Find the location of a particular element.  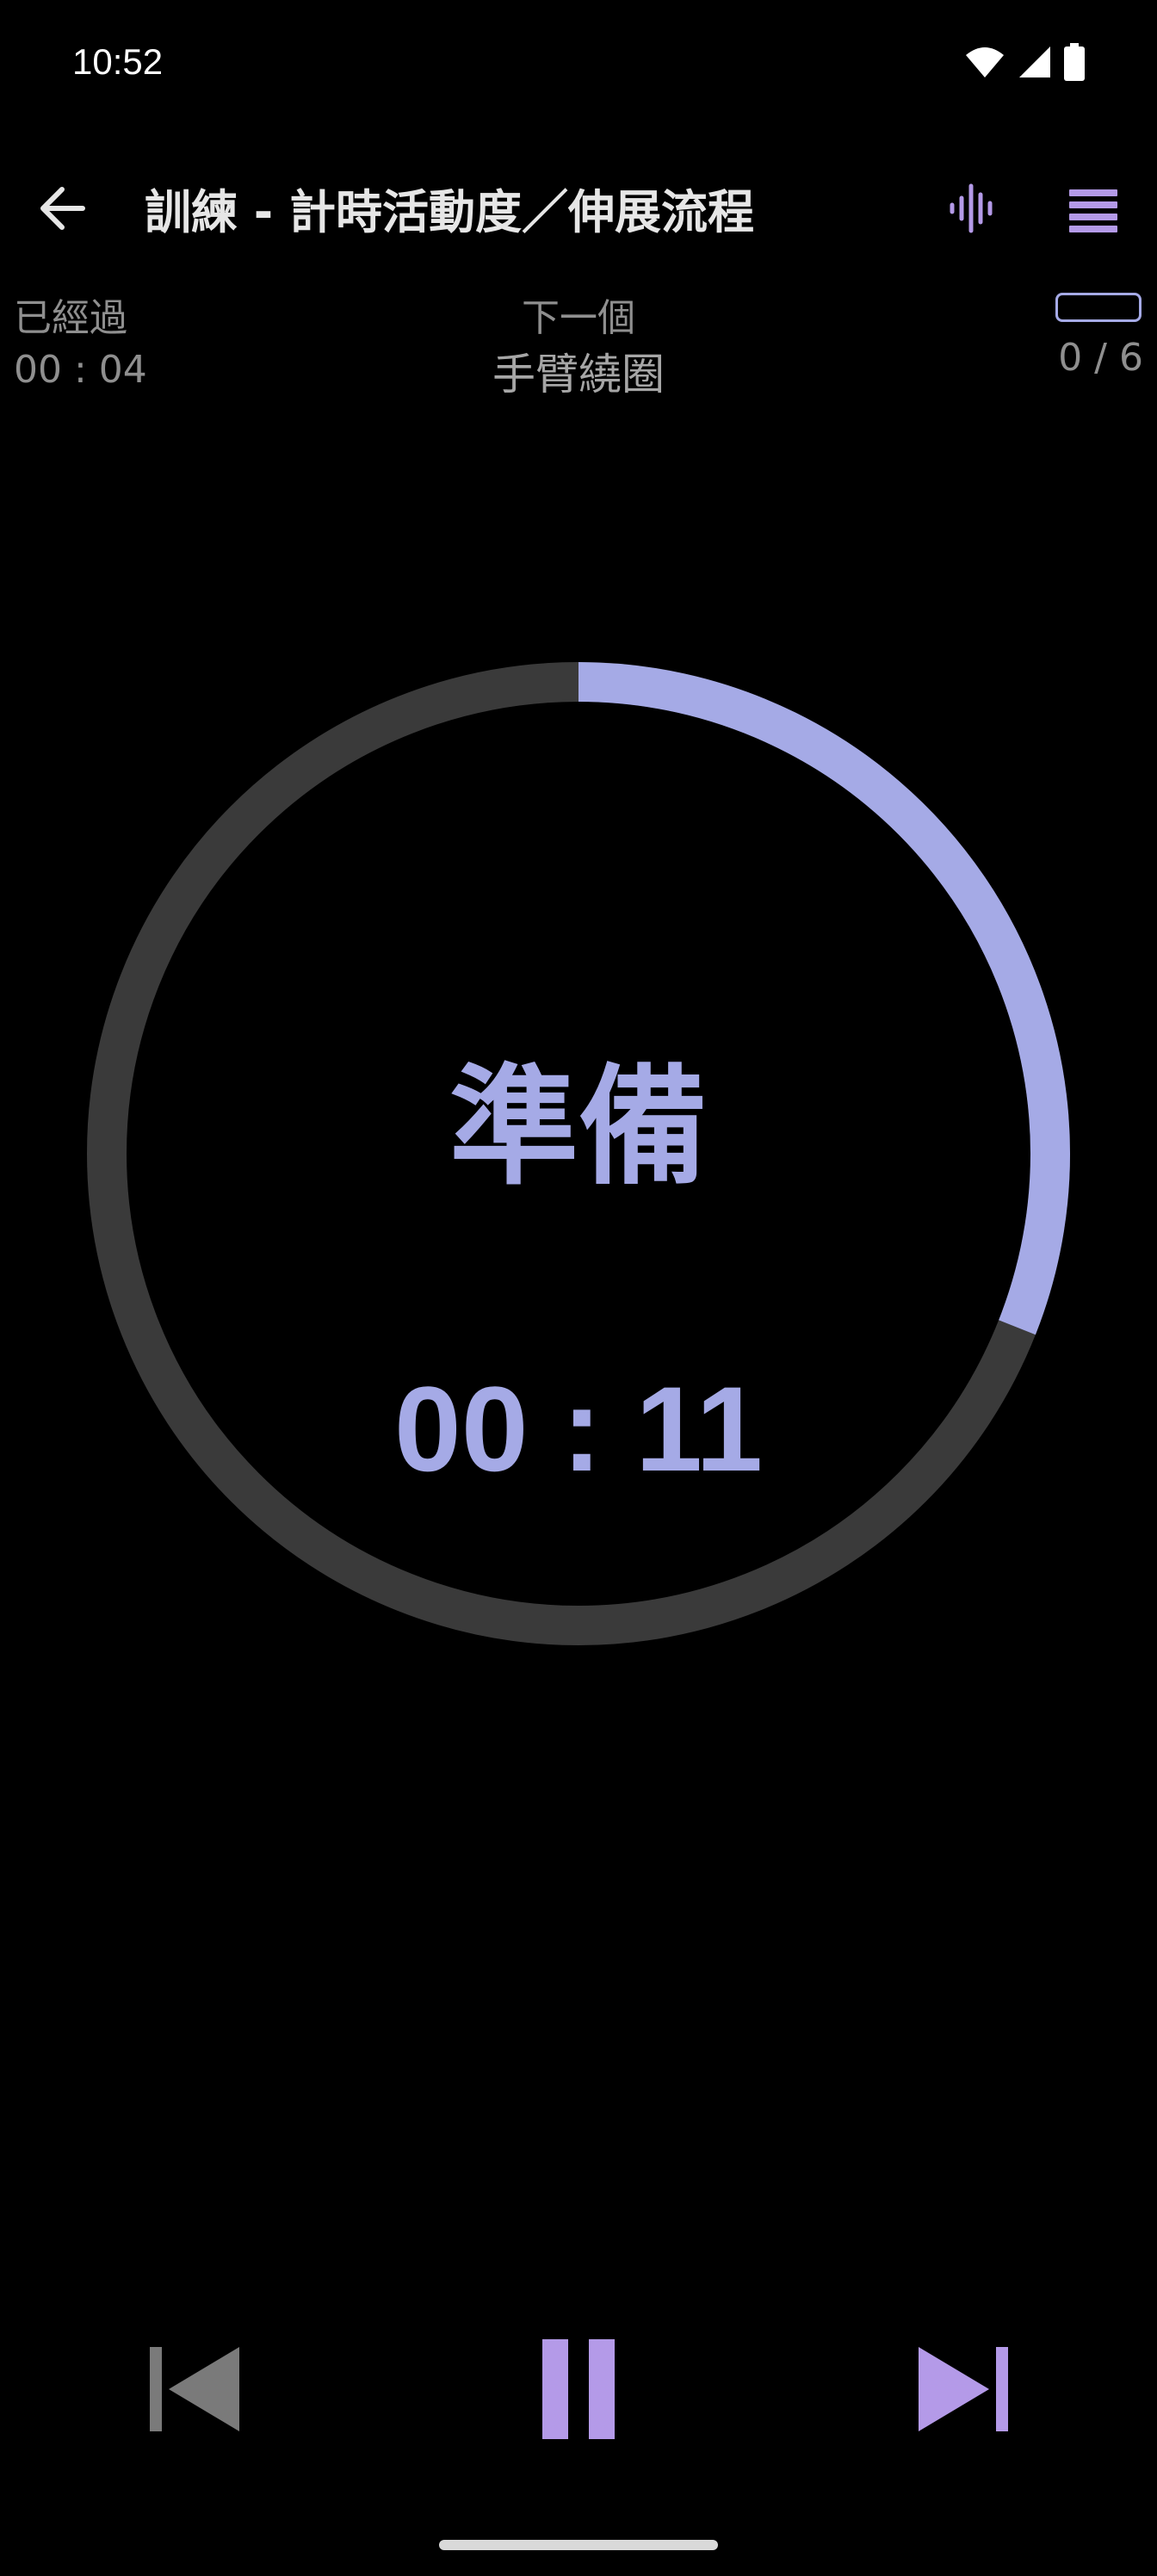

menu-icon is located at coordinates (1093, 210).